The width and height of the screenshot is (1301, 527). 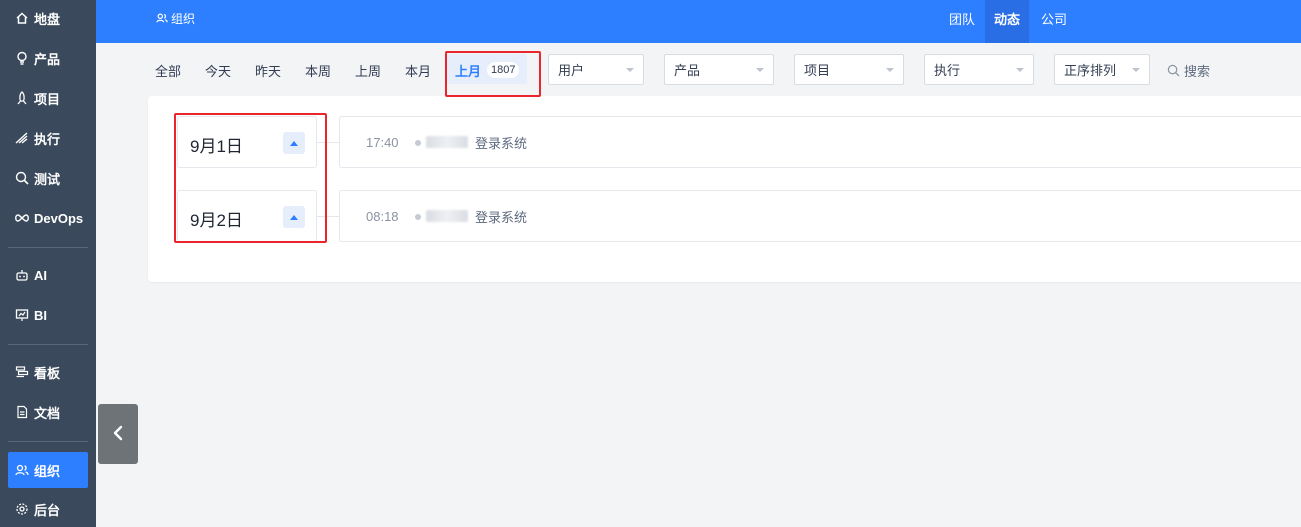 I want to click on sidebar-item-product: 产品, so click(x=48, y=58).